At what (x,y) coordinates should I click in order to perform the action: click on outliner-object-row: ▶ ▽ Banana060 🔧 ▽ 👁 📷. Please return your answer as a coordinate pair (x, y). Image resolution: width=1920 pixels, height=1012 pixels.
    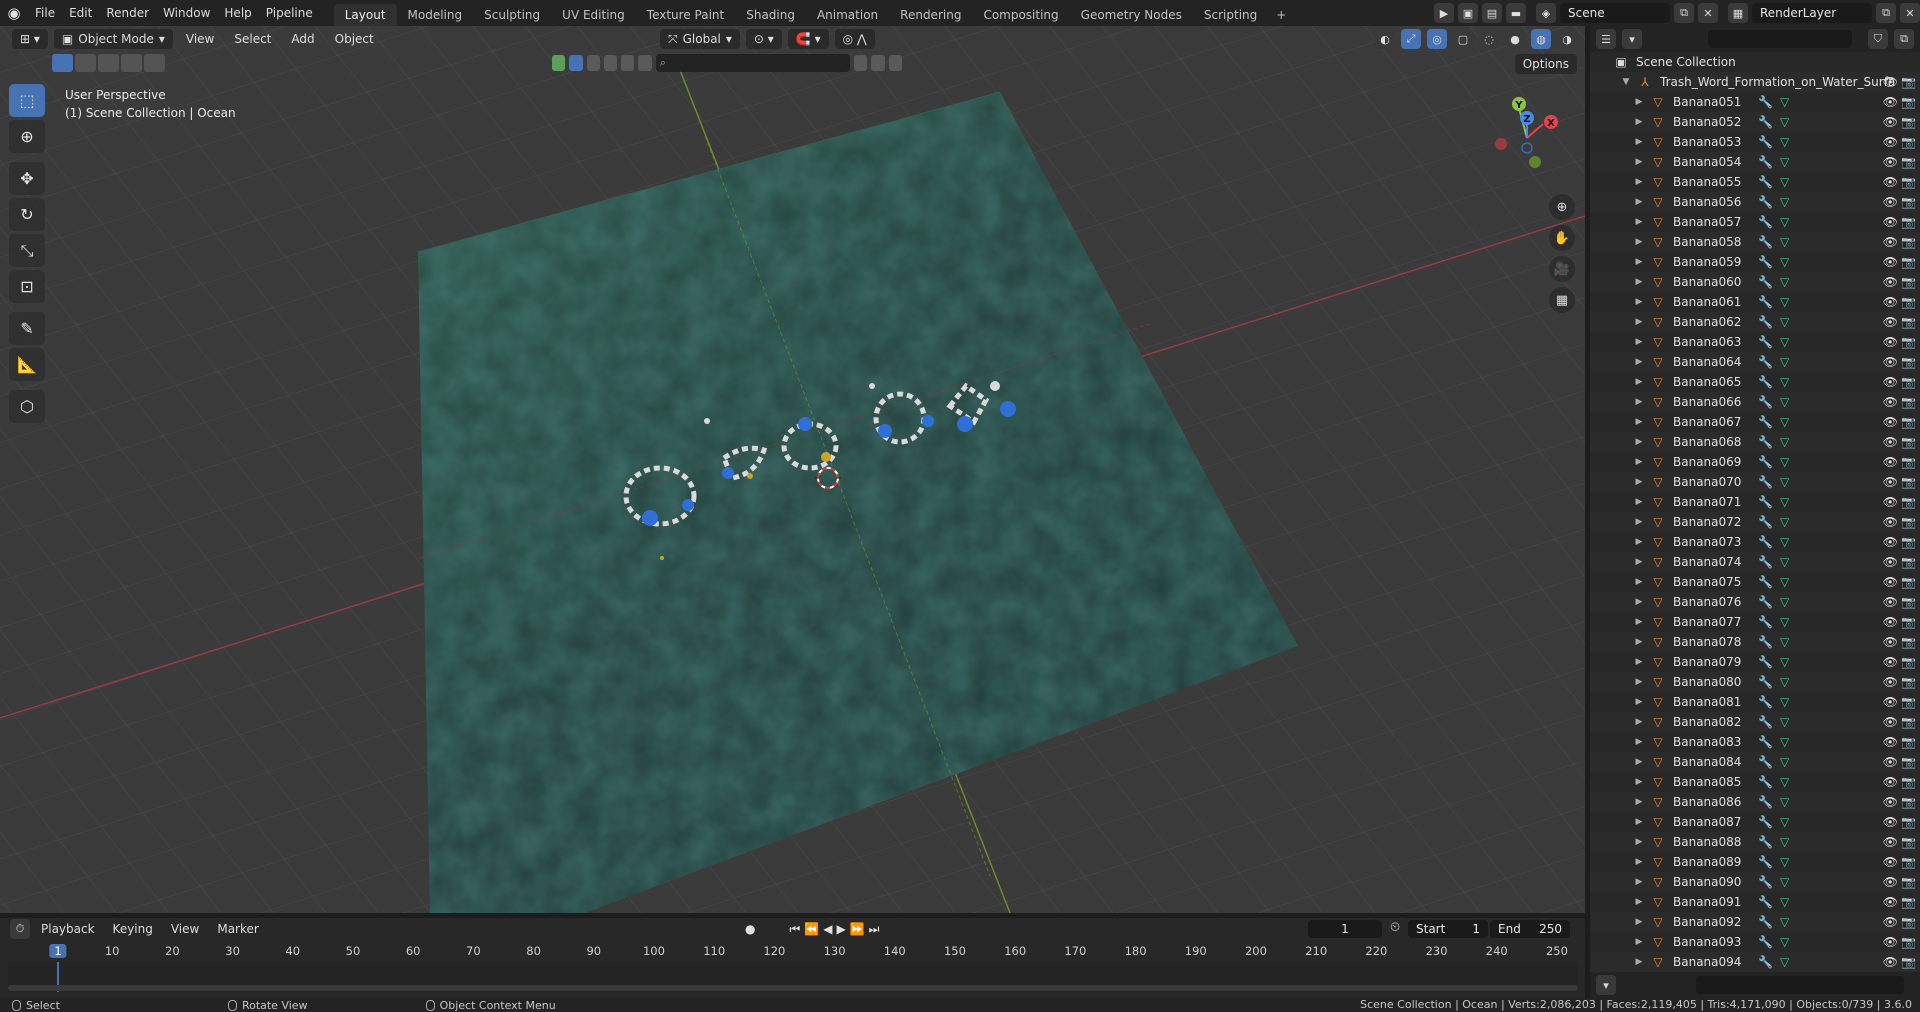
    Looking at the image, I should click on (1755, 282).